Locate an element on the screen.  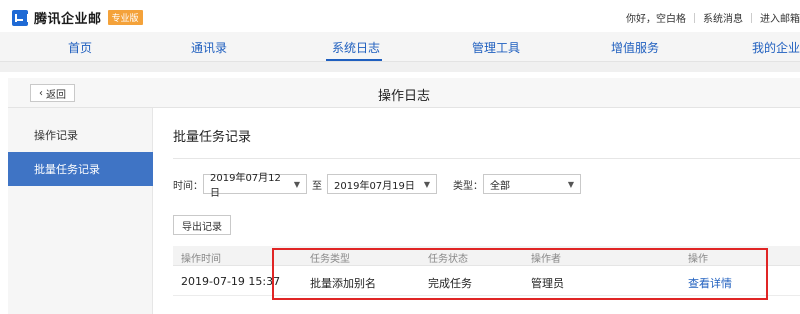
sidebar-item-label: 操作记录 is located at coordinates (56, 135).